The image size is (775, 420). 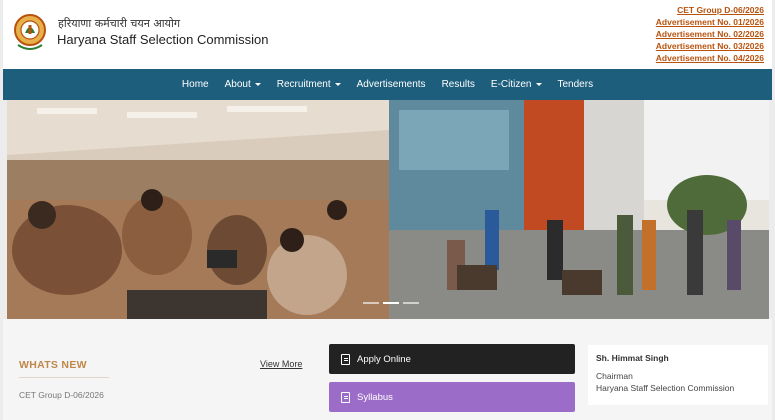 I want to click on nav-advertisements: Advertisements, so click(x=391, y=84).